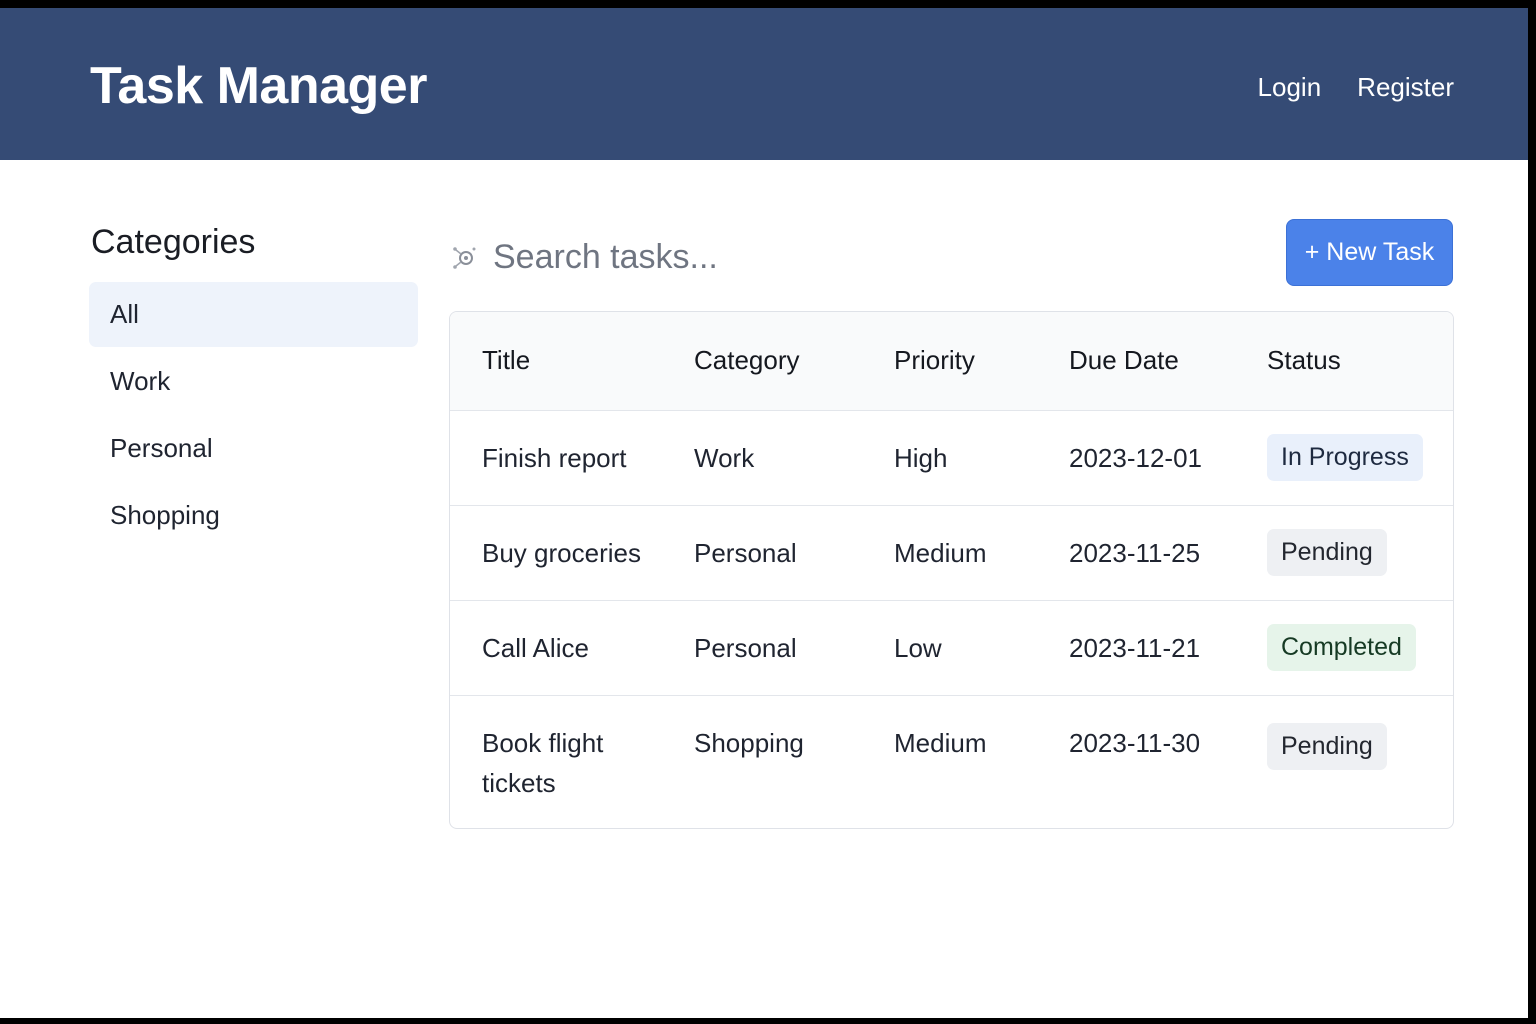 The image size is (1536, 1024). I want to click on task-status-cell: Completed, so click(1344, 647).